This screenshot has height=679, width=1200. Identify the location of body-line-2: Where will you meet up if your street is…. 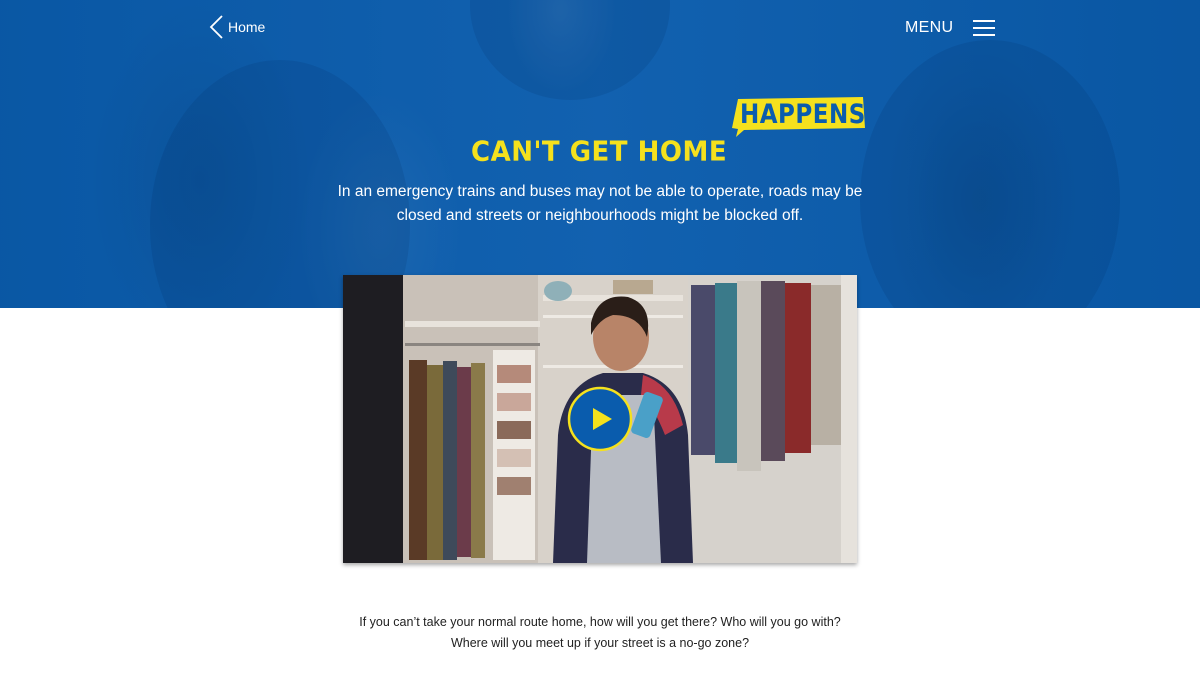
(600, 643).